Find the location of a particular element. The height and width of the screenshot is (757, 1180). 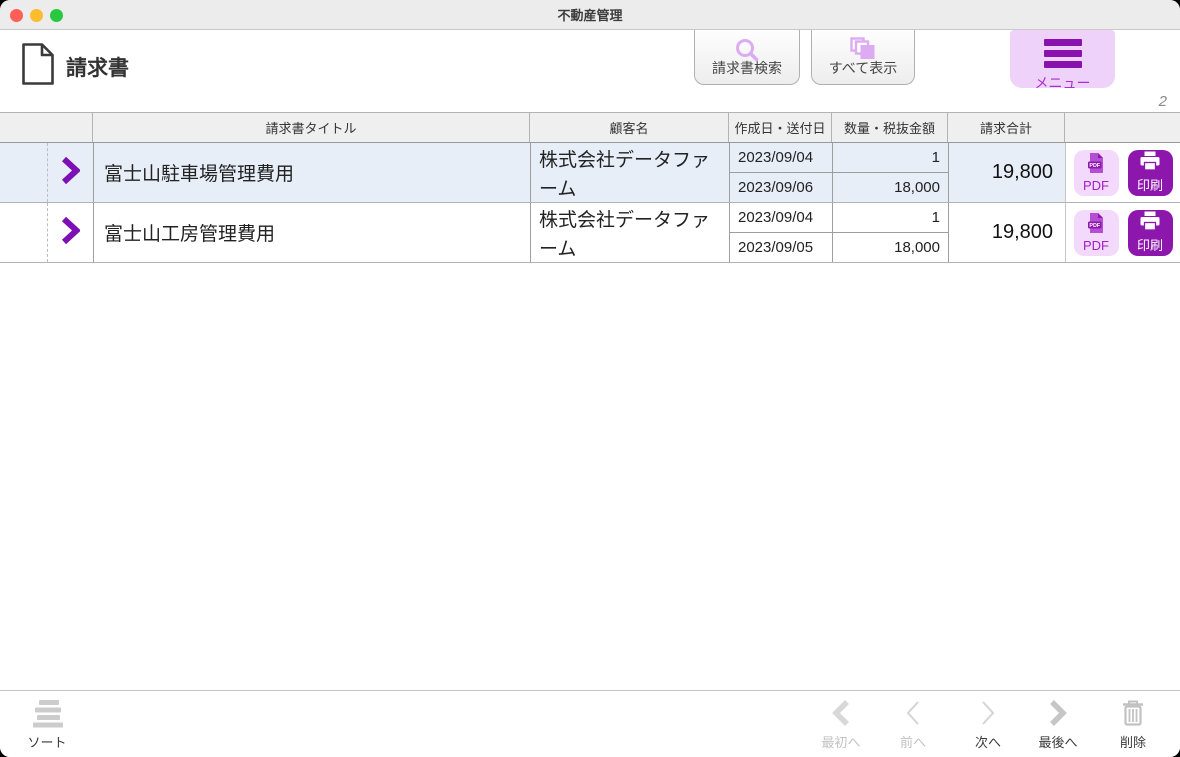

column-header-controls is located at coordinates (46, 127).